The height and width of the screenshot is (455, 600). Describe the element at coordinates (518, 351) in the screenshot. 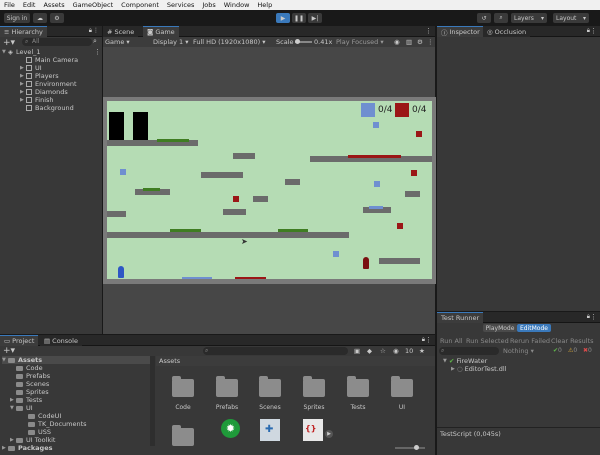

I see `filter-dropdown: Nothing ▾` at that location.